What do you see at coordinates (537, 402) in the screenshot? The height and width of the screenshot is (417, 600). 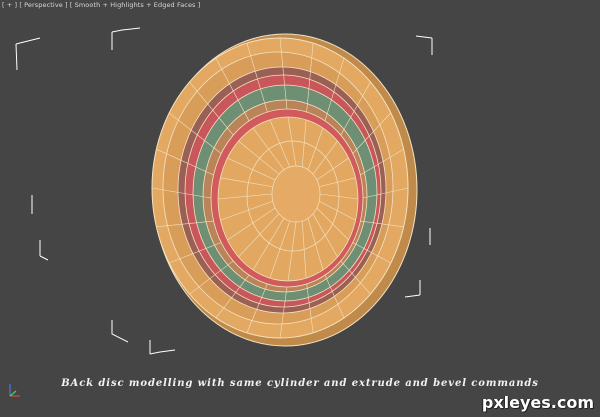 I see `watermark-logo: pxleyes.com` at bounding box center [537, 402].